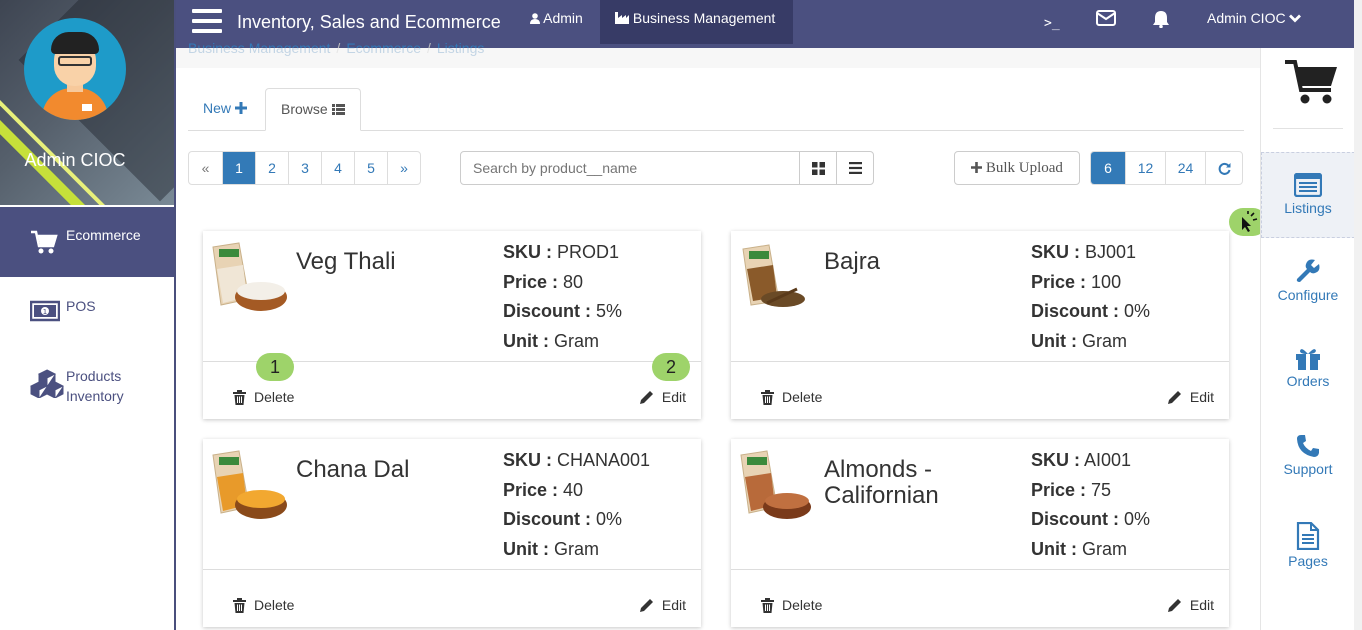  I want to click on page-prev: «, so click(205, 168).